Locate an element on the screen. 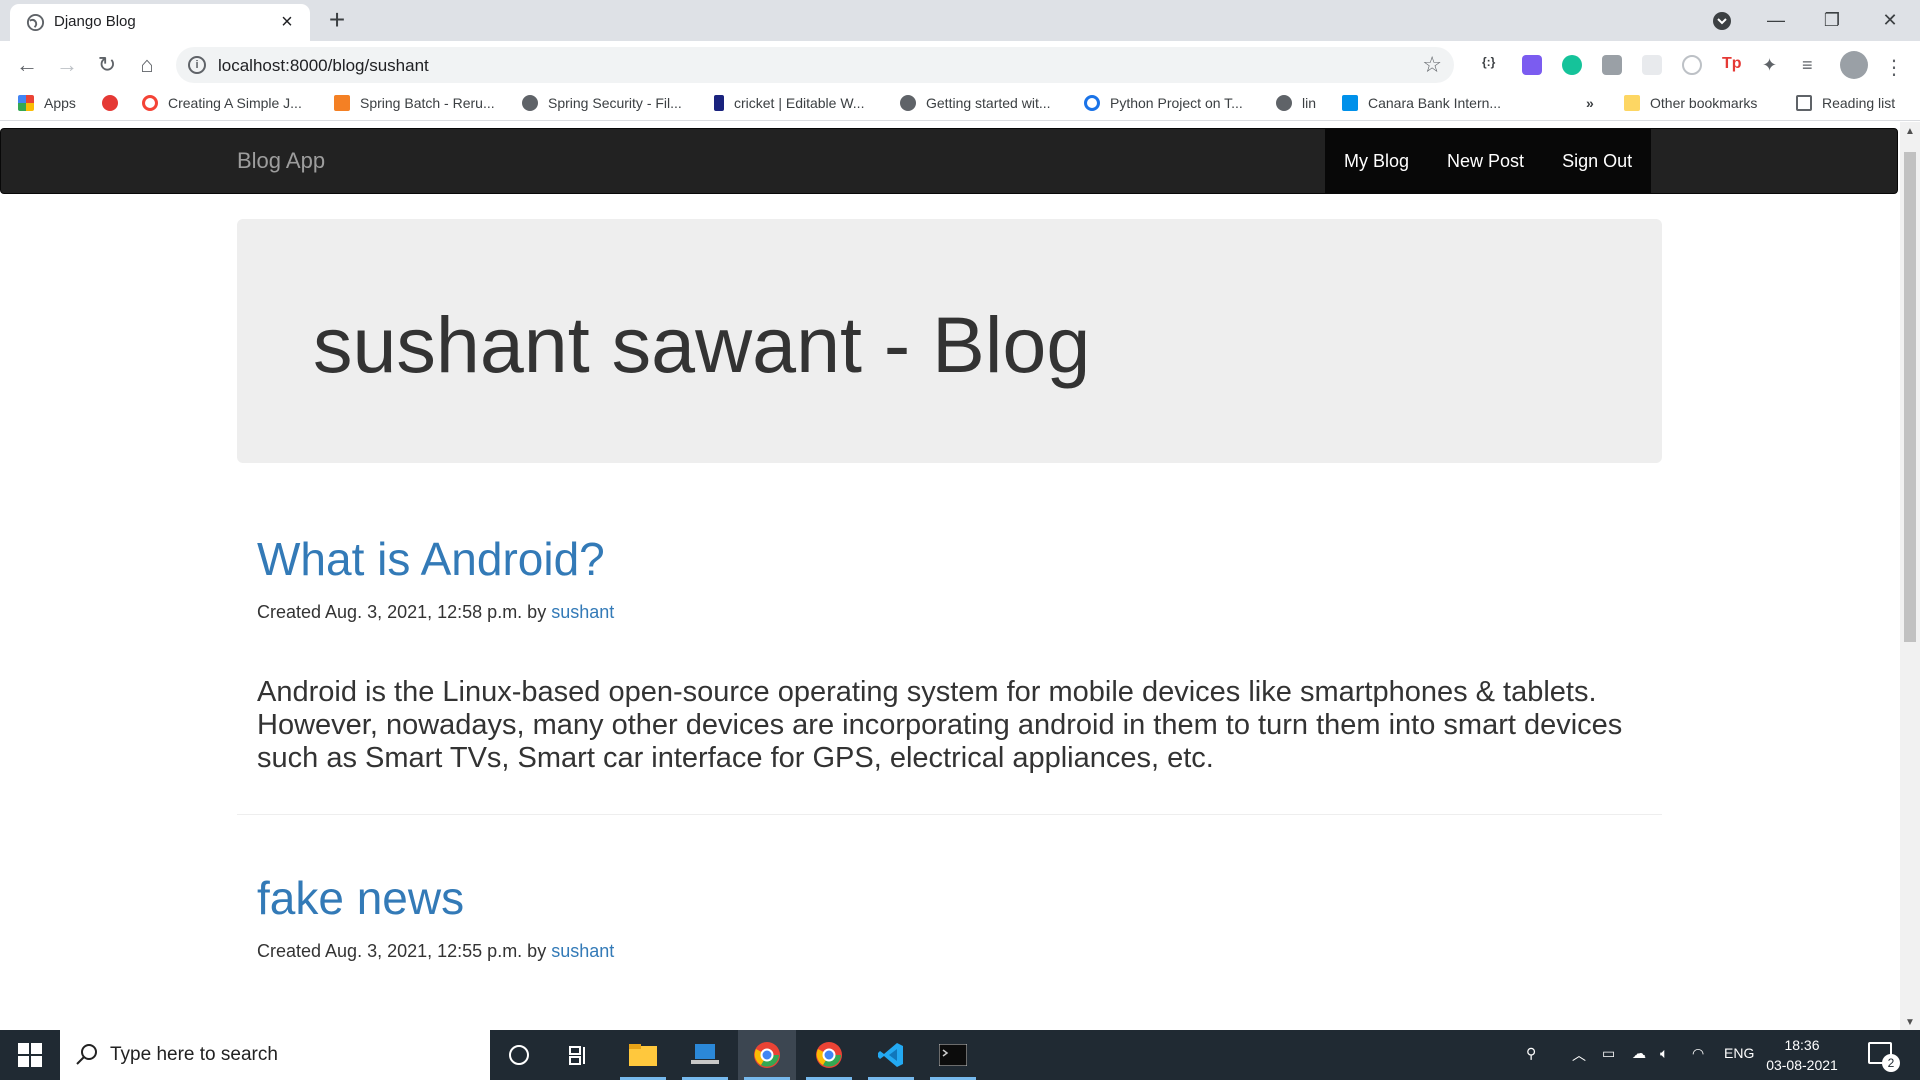  navbar-right: My Blog New Post Sign Out is located at coordinates (1488, 161).